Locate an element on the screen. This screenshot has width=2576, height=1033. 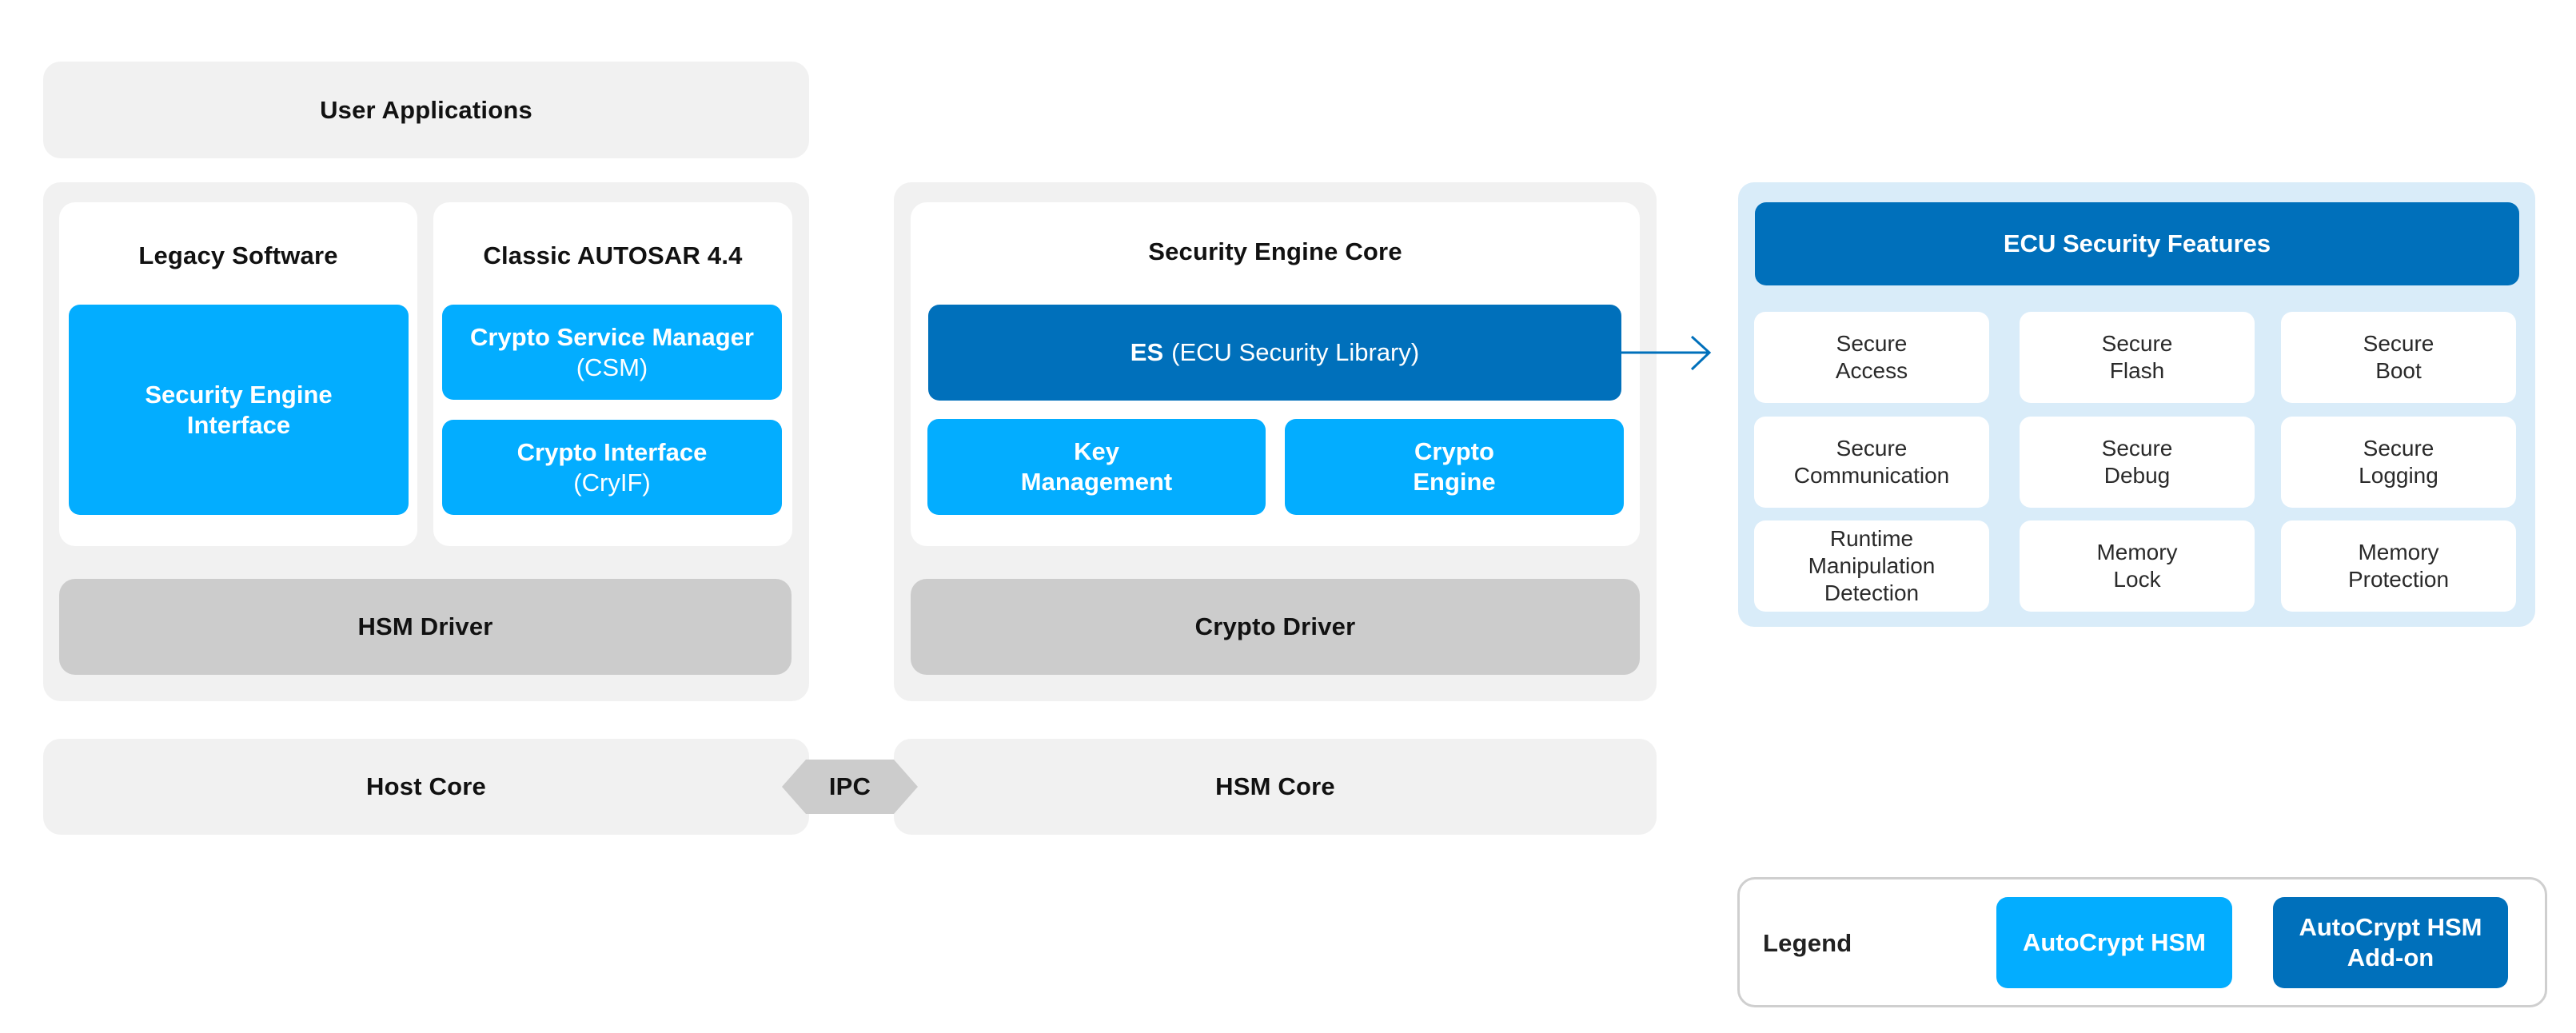
feature-cell-line3: Detection is located at coordinates (1872, 593).